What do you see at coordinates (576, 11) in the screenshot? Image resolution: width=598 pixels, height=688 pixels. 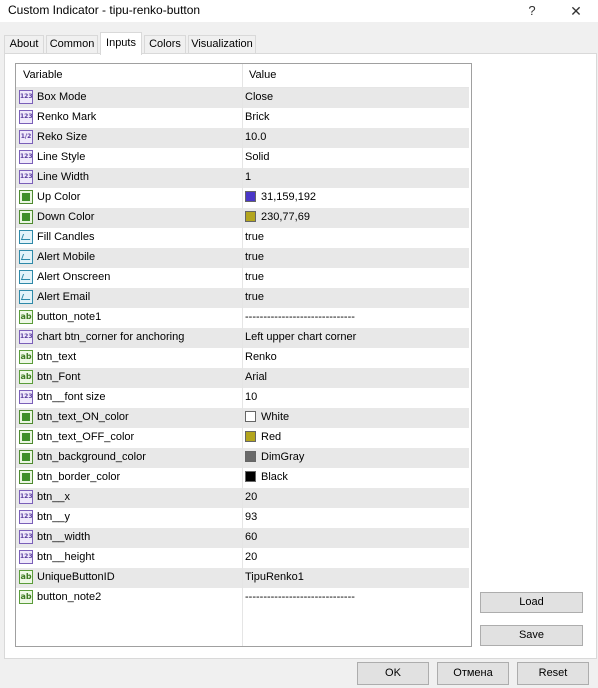 I see `close-button: ✕` at bounding box center [576, 11].